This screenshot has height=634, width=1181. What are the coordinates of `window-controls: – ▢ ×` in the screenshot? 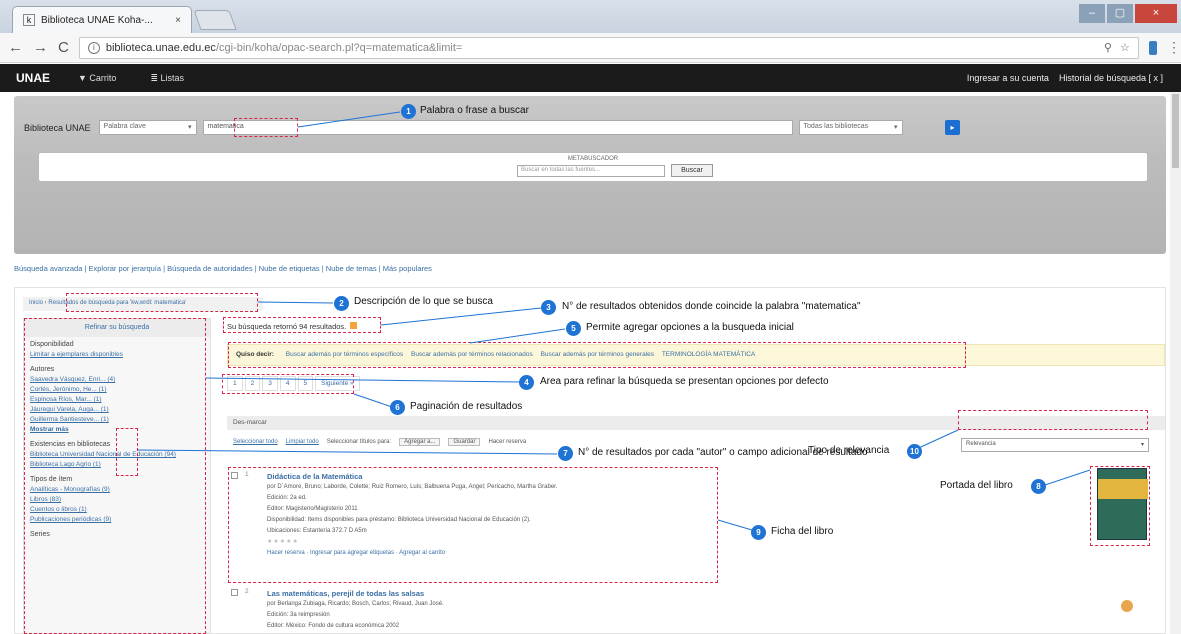 It's located at (1128, 13).